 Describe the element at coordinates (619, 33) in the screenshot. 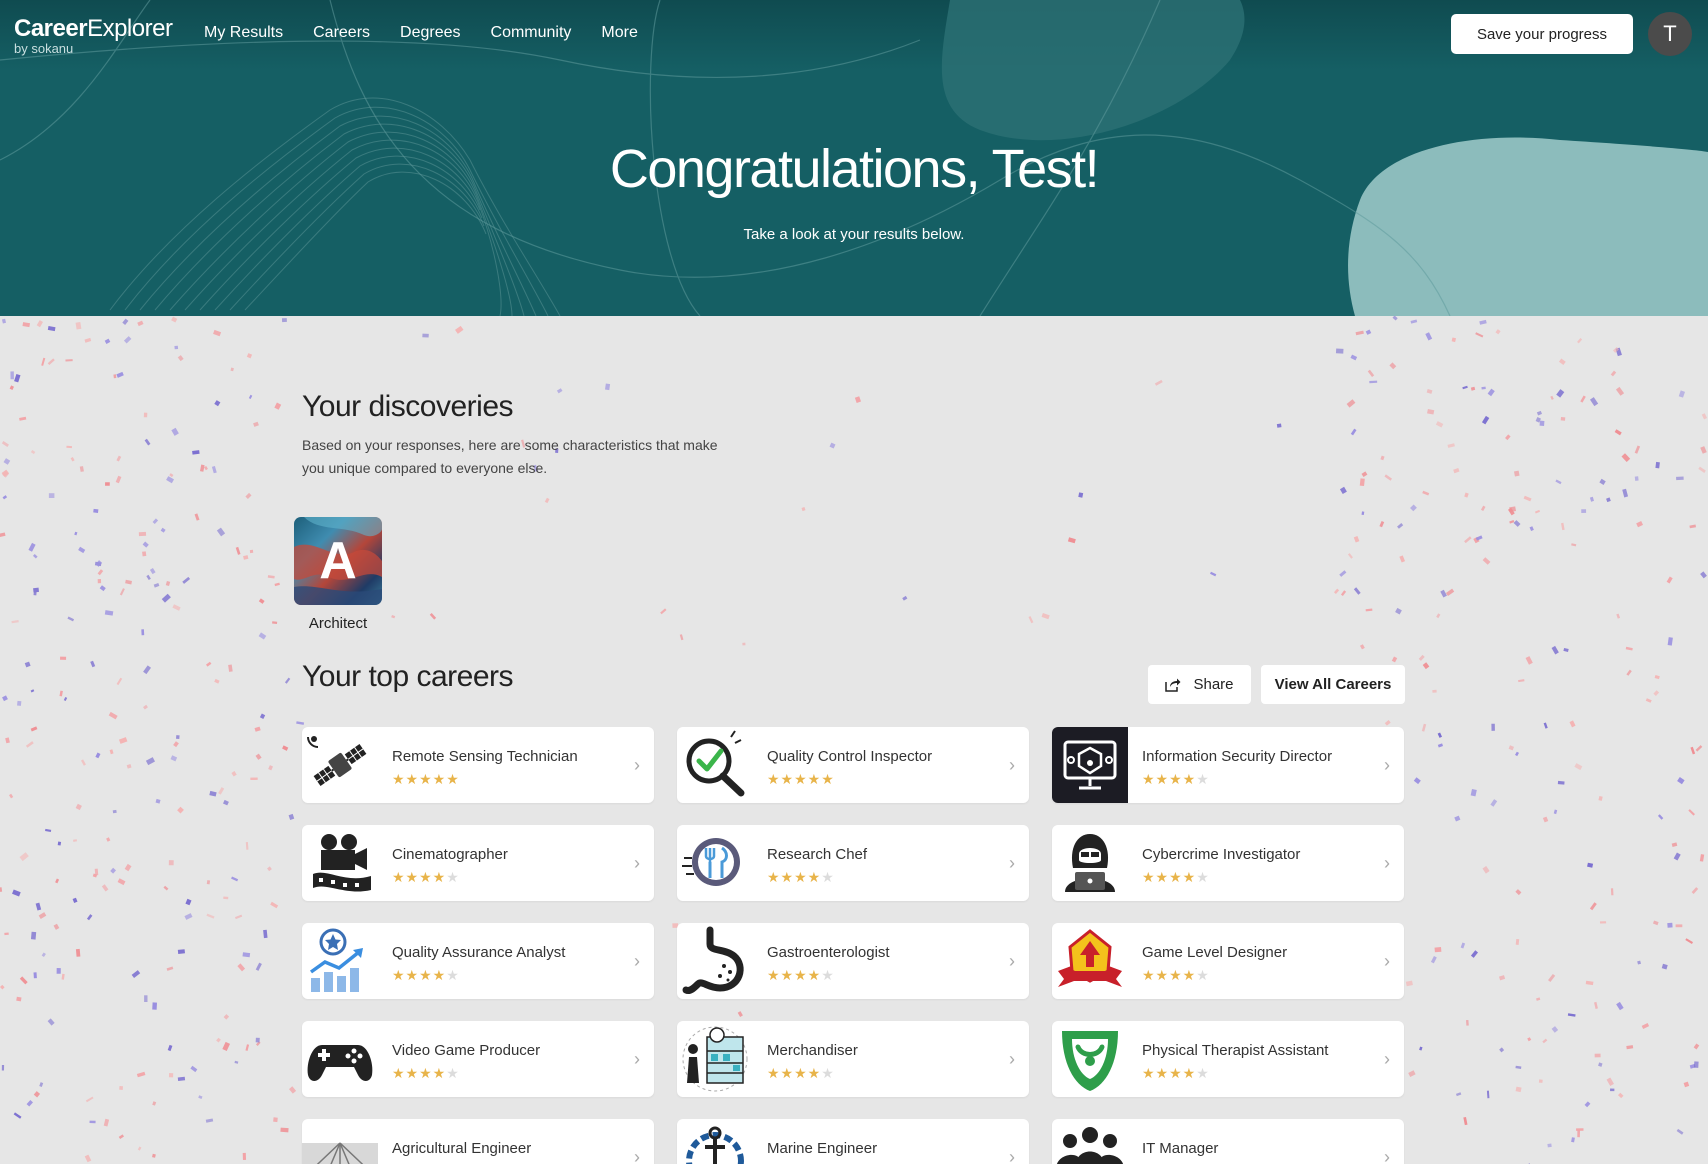

I see `nav-more: More` at that location.